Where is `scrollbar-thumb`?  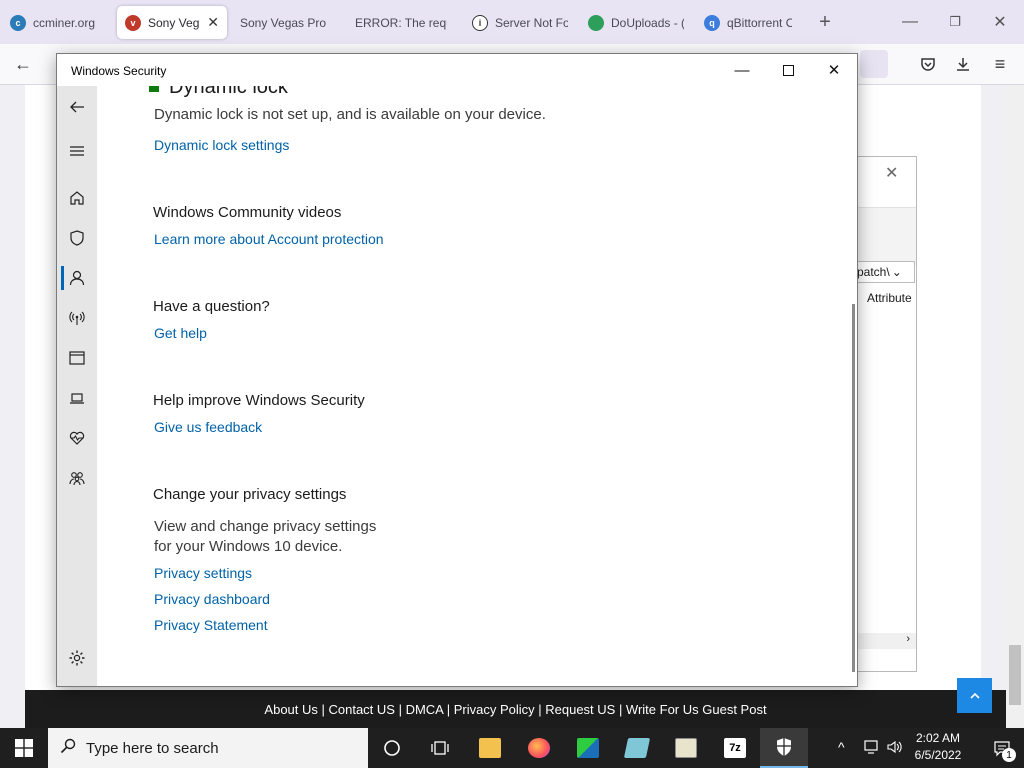
scrollbar-thumb is located at coordinates (1015, 675).